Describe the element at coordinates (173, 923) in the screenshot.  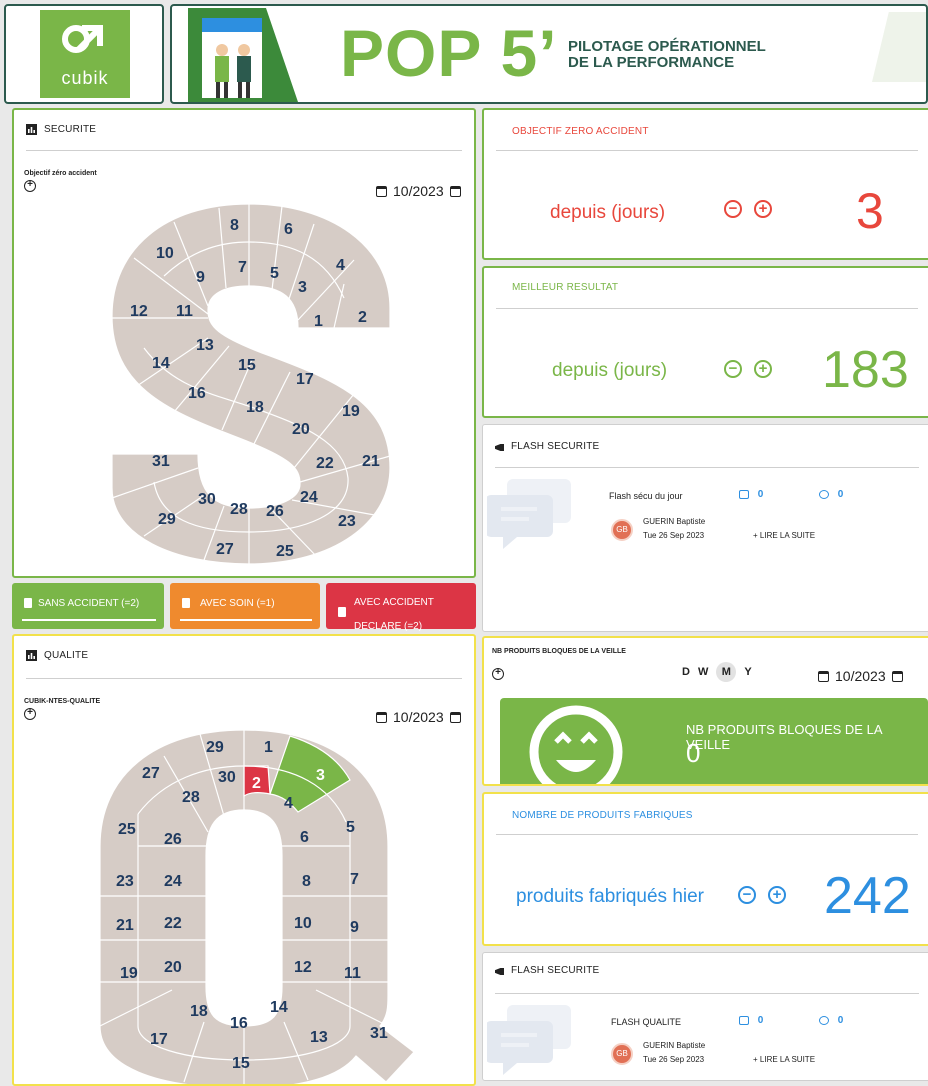
I see `svg-text: 22` at that location.